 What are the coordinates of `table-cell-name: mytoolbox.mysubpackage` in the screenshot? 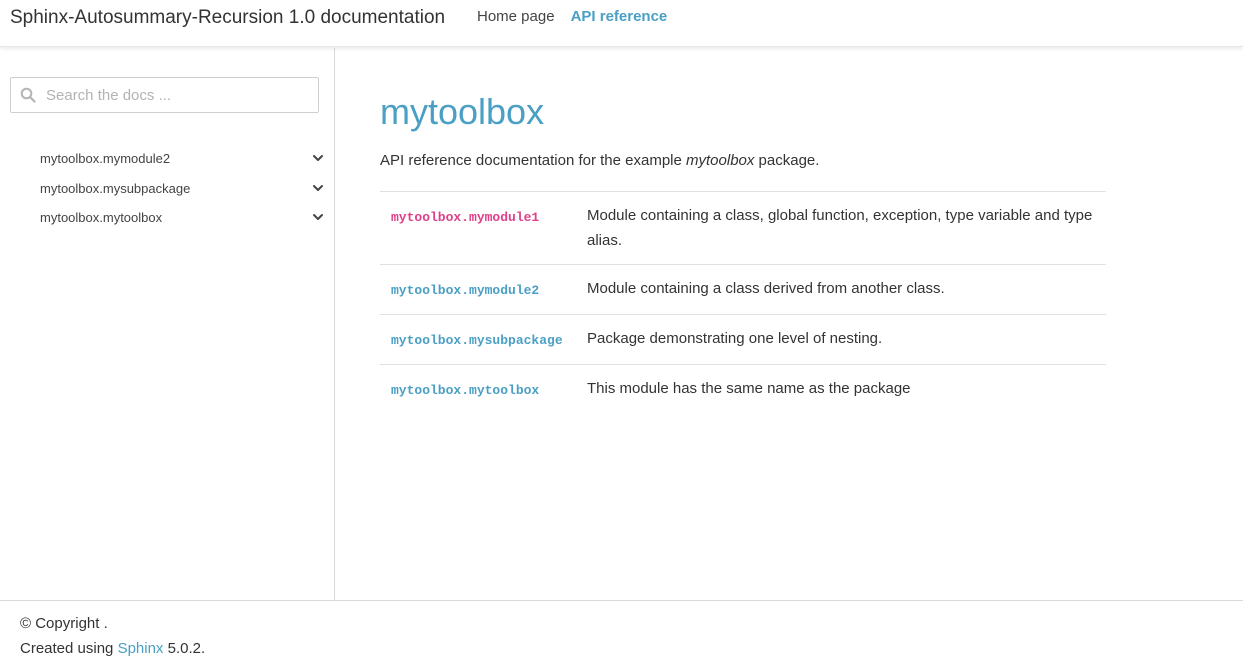 It's located at (478, 340).